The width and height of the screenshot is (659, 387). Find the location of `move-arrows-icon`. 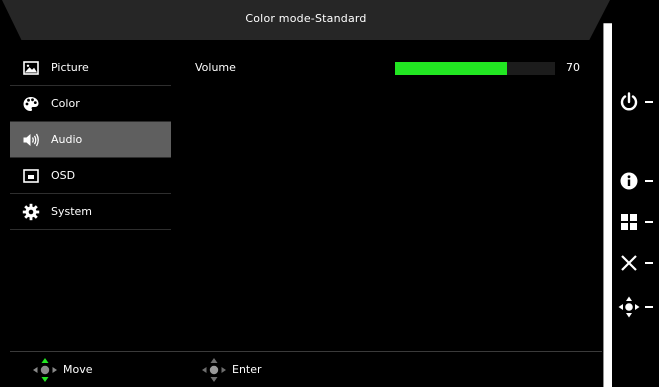

move-arrows-icon is located at coordinates (45, 370).